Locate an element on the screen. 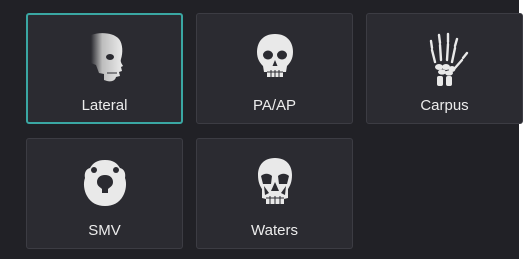 This screenshot has width=527, height=259. tile-label: PA/AP is located at coordinates (274, 105).